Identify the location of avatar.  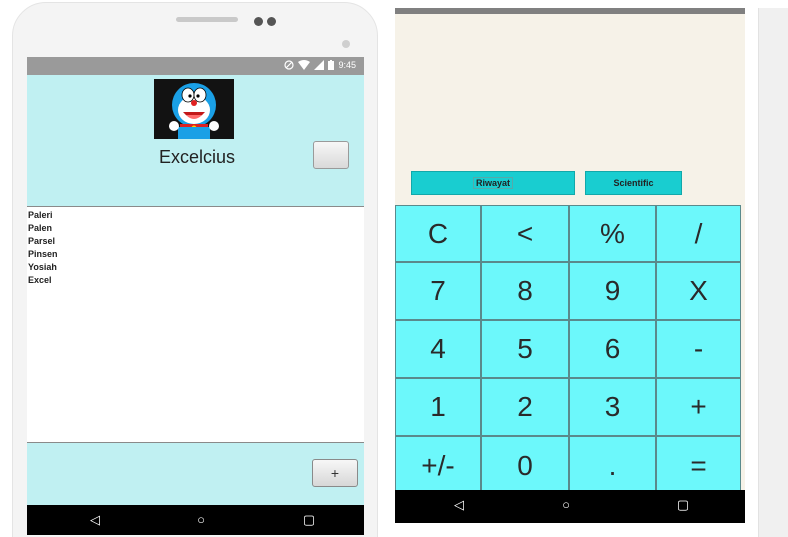
(194, 109).